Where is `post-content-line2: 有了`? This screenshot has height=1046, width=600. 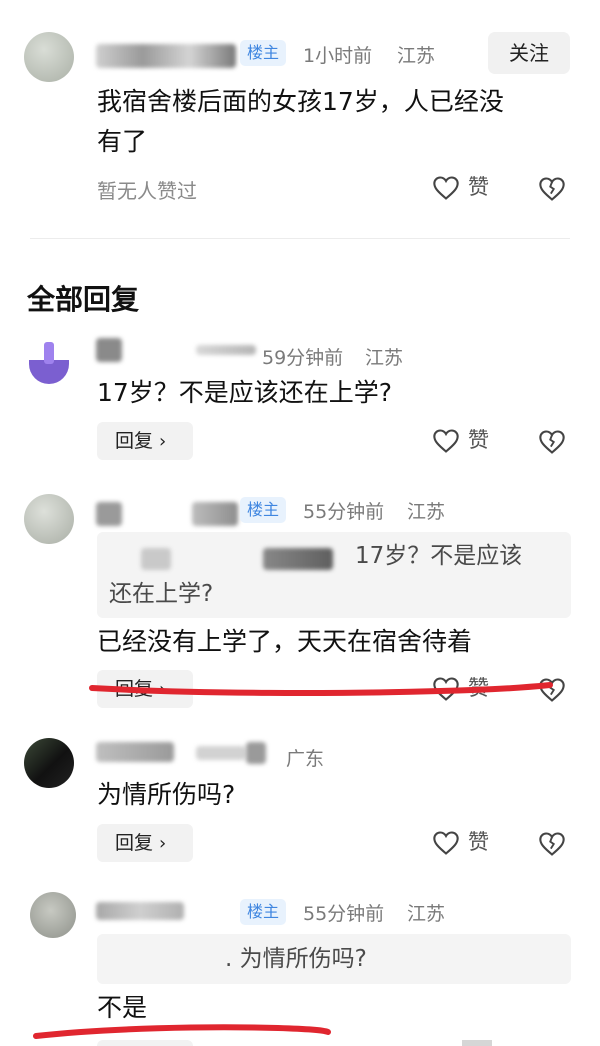
post-content-line2: 有了 is located at coordinates (122, 141).